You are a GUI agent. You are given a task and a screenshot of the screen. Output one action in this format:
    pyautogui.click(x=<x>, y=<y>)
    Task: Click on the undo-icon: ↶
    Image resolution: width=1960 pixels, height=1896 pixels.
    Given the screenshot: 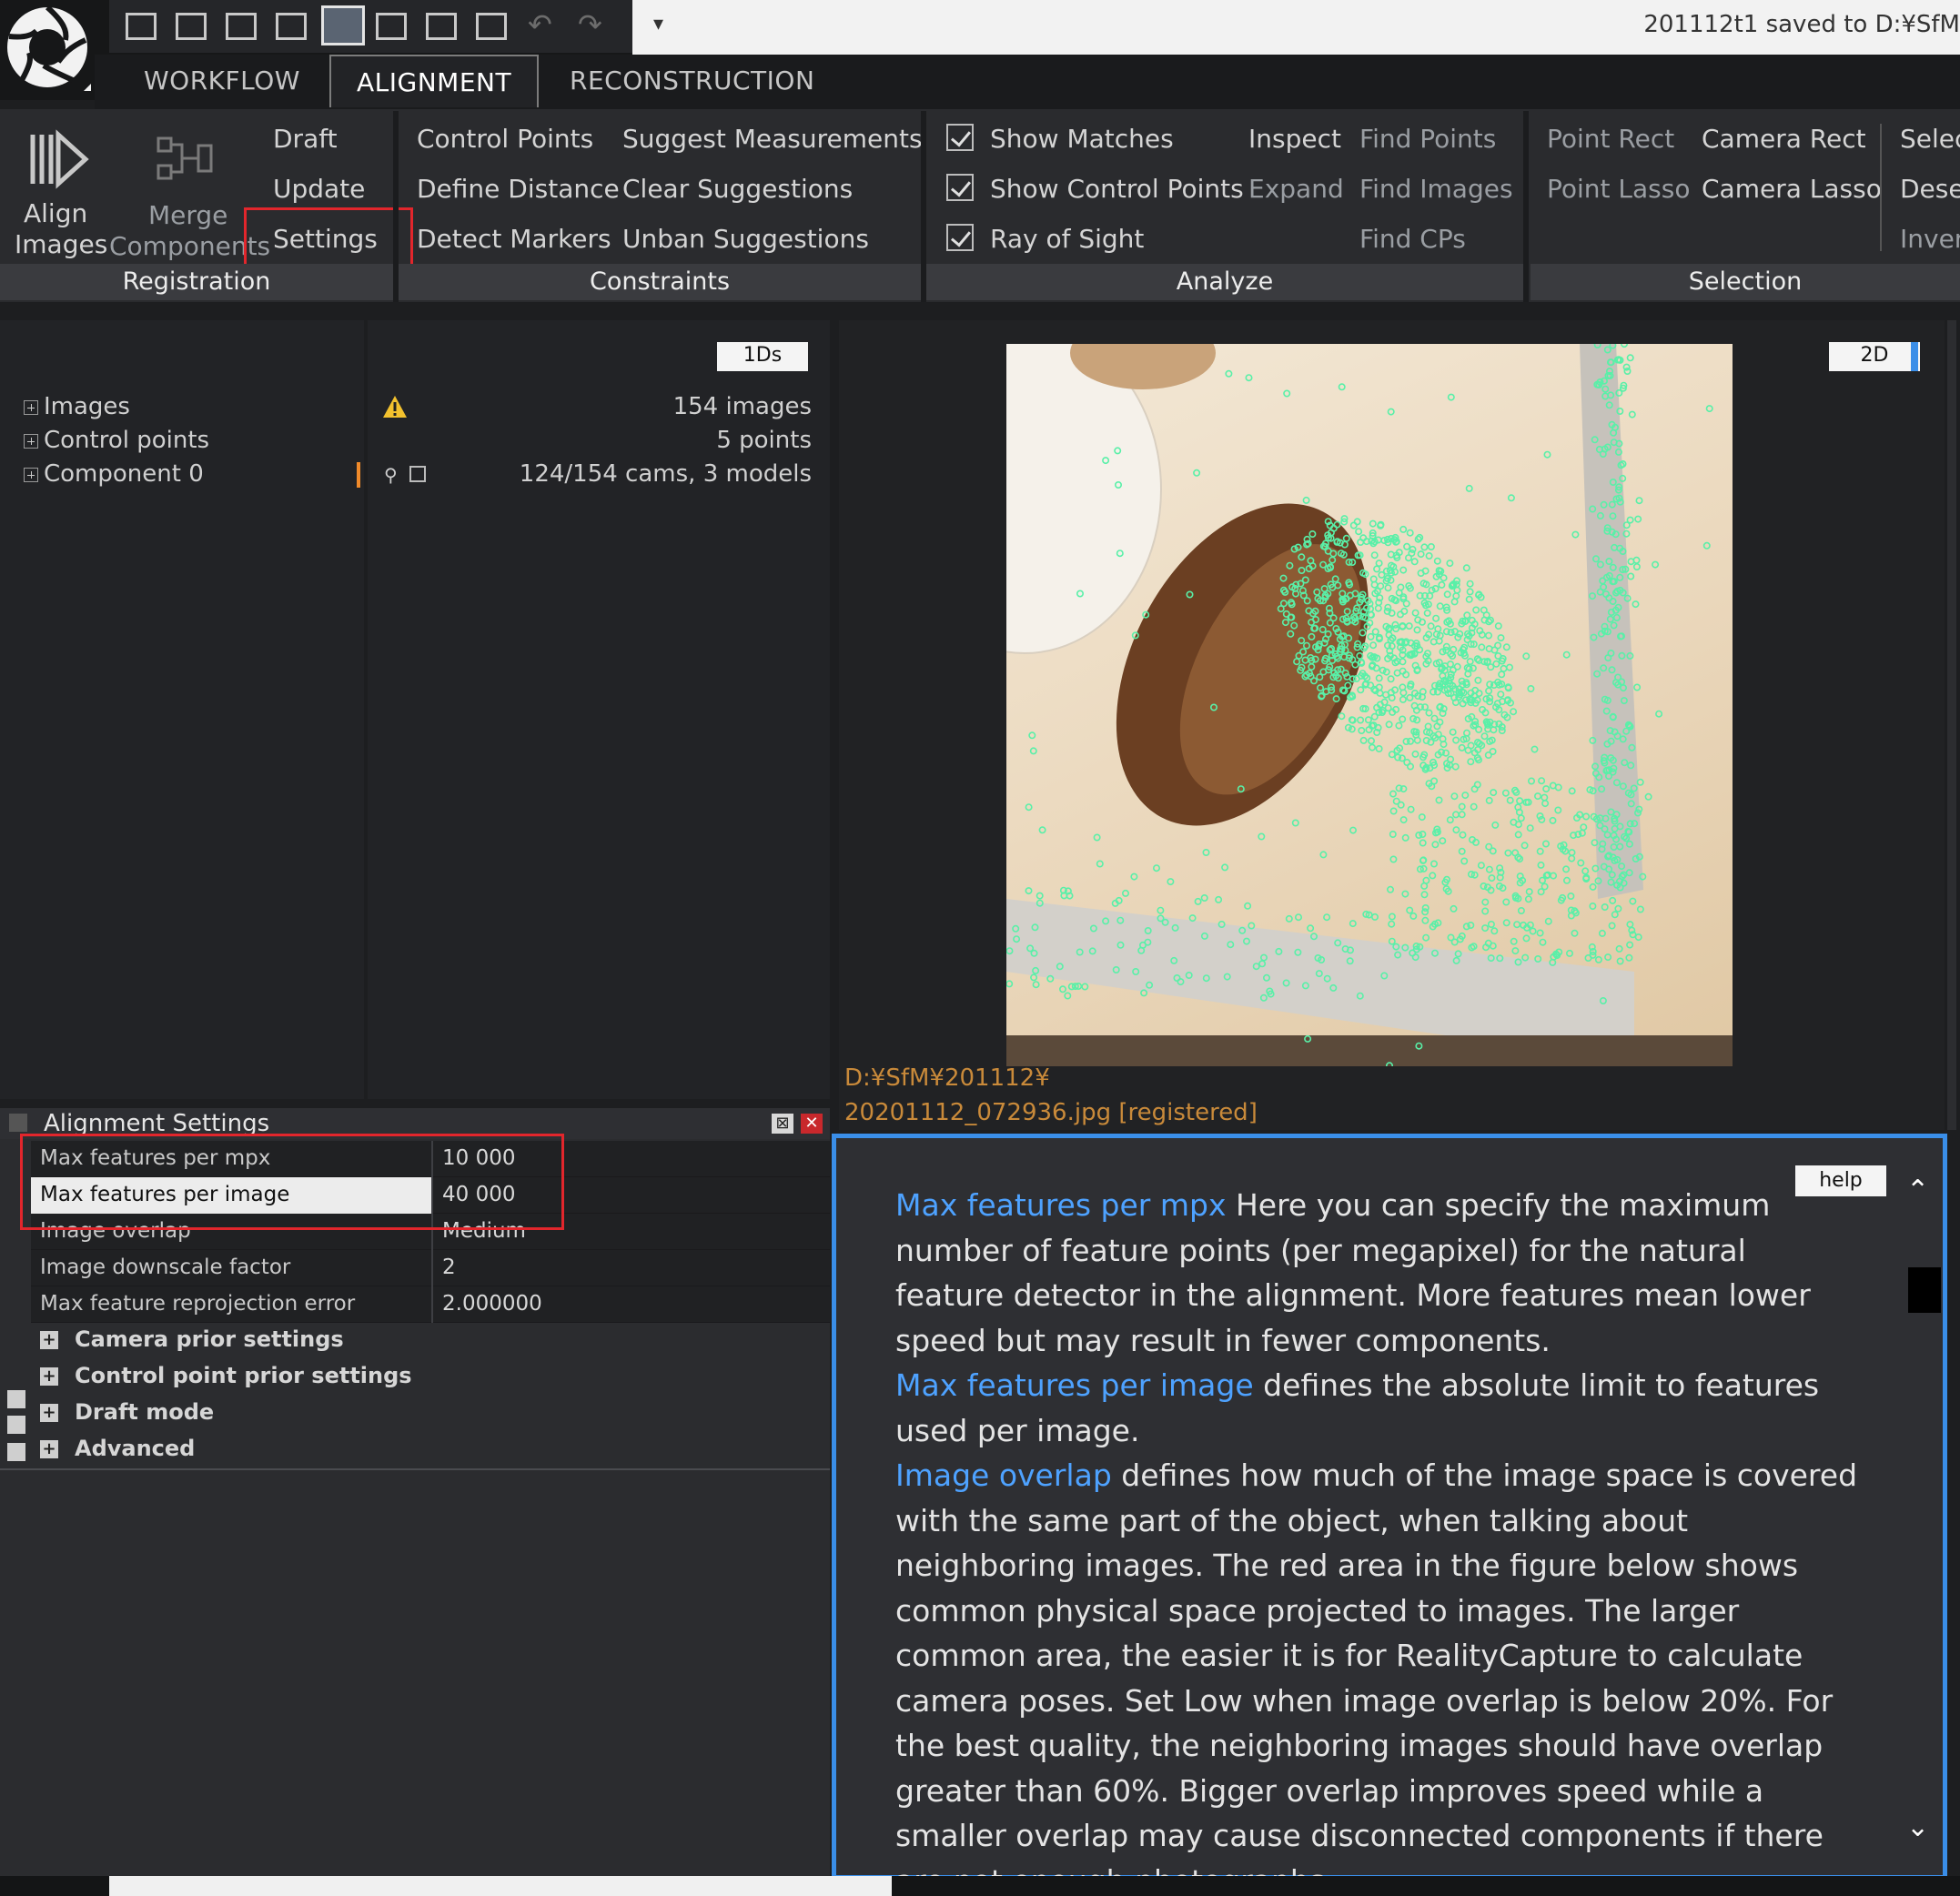 What is the action you would take?
    pyautogui.click(x=540, y=24)
    